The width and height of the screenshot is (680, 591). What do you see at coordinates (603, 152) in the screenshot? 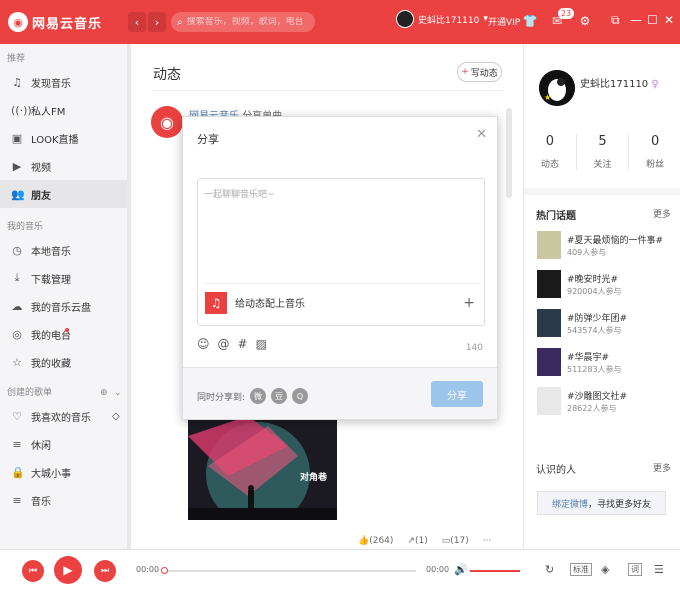
I see `stat-following: 5 关注` at bounding box center [603, 152].